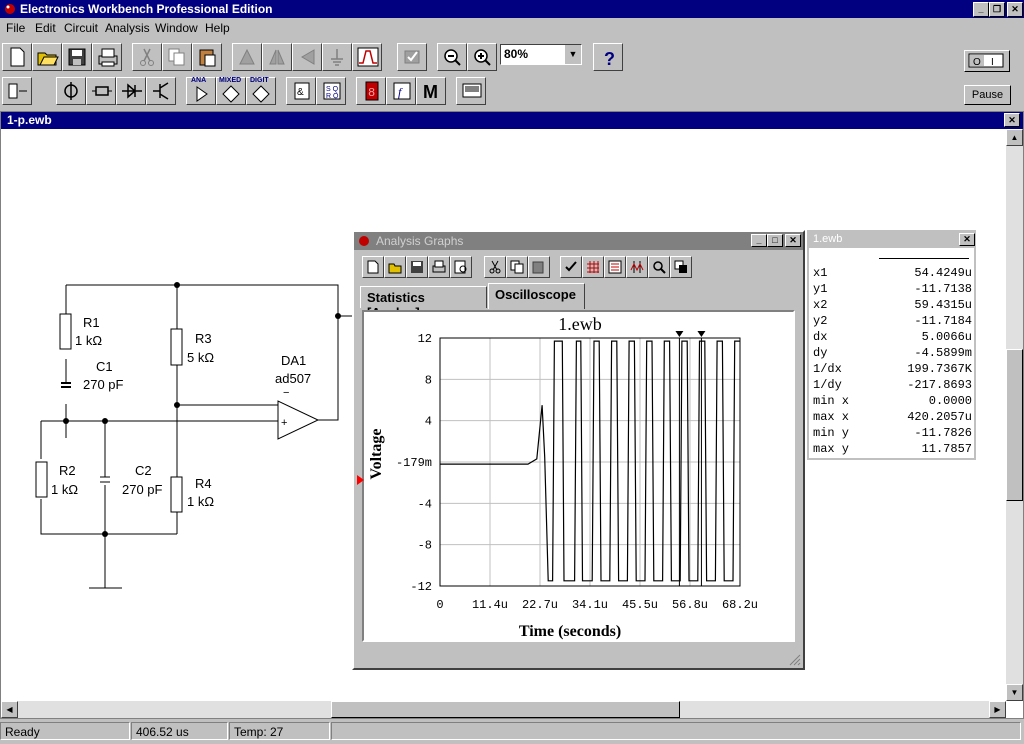  I want to click on chevron-down-icon: ▼, so click(572, 54).